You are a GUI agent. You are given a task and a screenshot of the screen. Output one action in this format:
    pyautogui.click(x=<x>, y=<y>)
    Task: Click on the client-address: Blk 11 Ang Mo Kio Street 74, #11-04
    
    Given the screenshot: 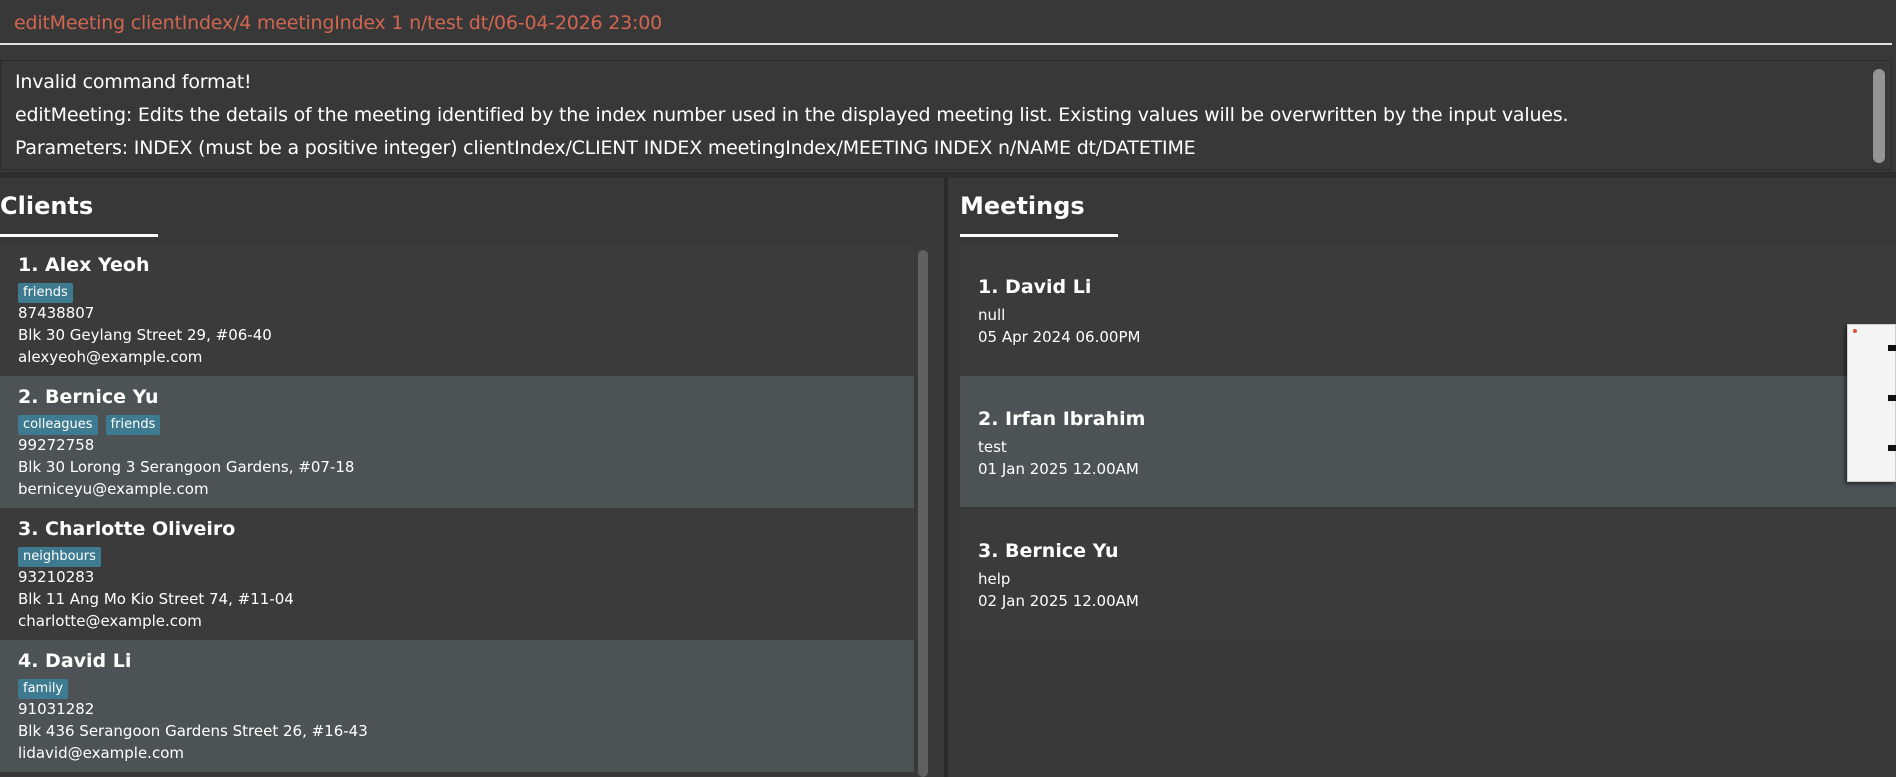 What is the action you would take?
    pyautogui.click(x=156, y=599)
    